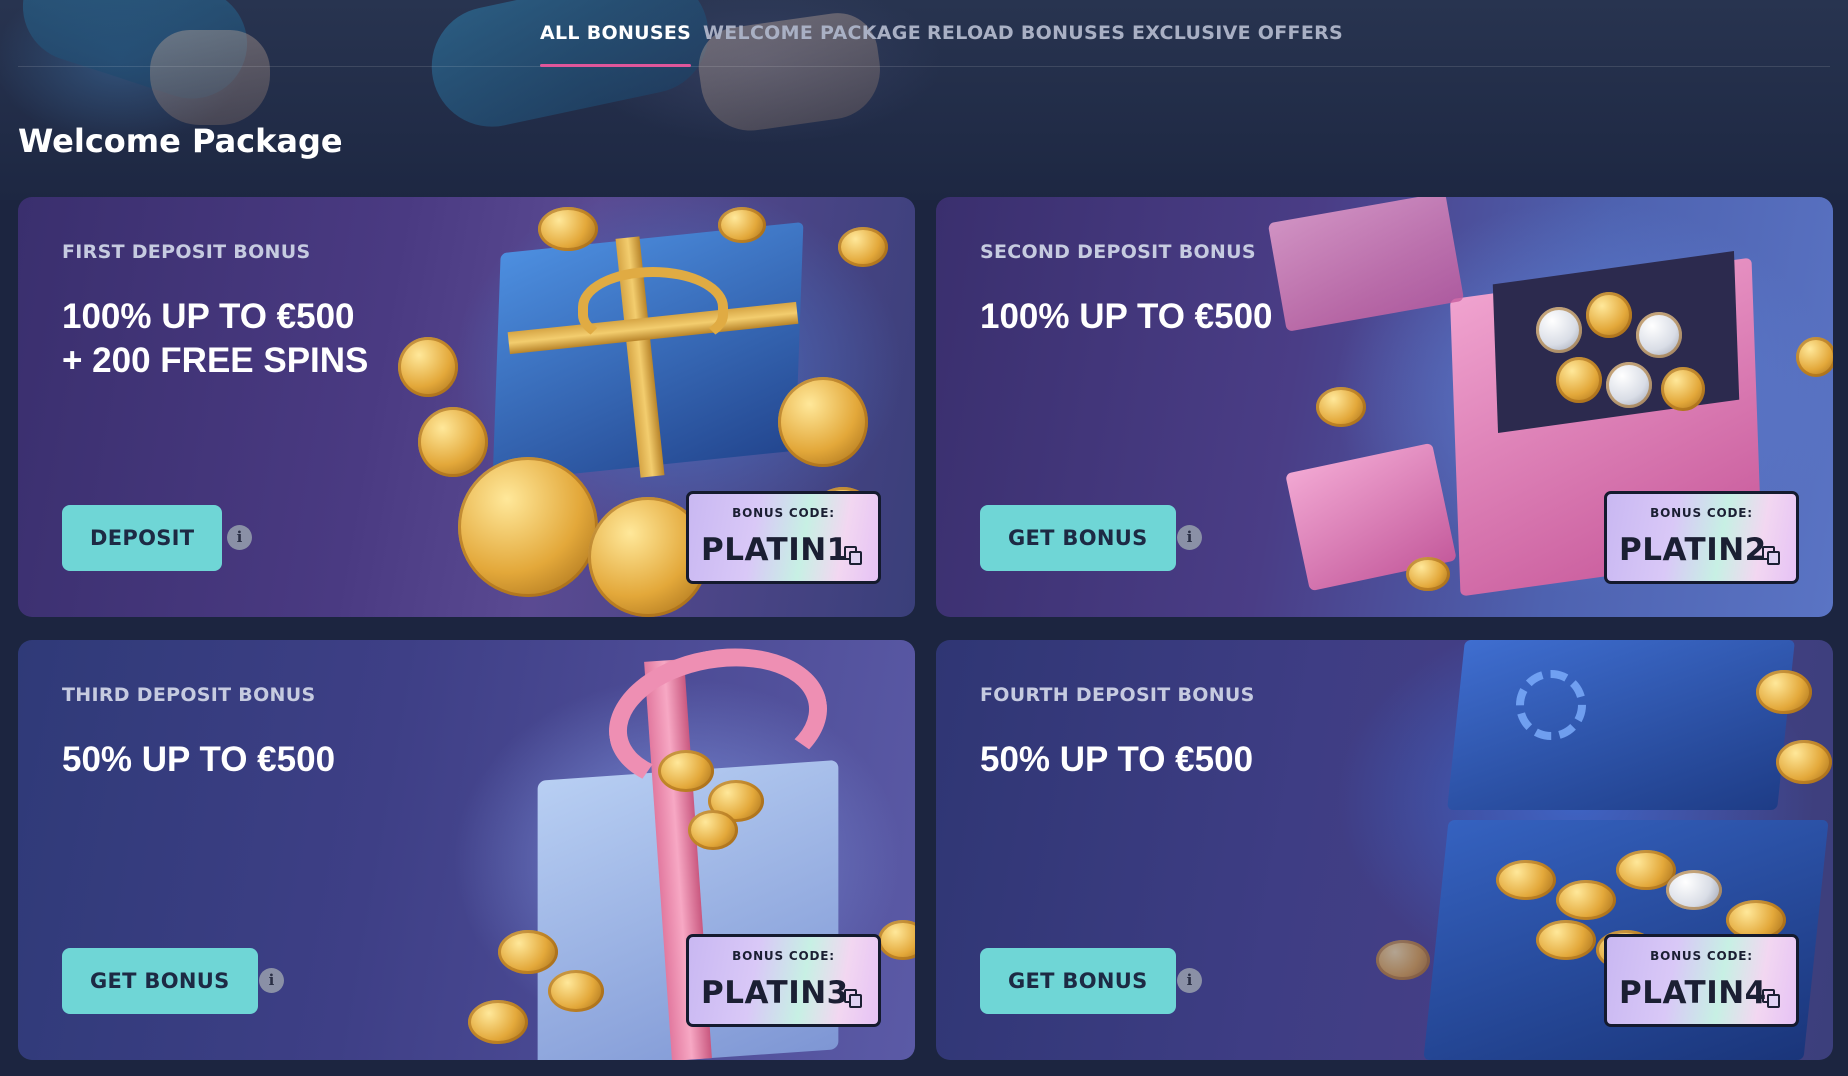 This screenshot has height=1076, width=1848. I want to click on card-label: FOURTH DEPOSIT BONUS, so click(1117, 695).